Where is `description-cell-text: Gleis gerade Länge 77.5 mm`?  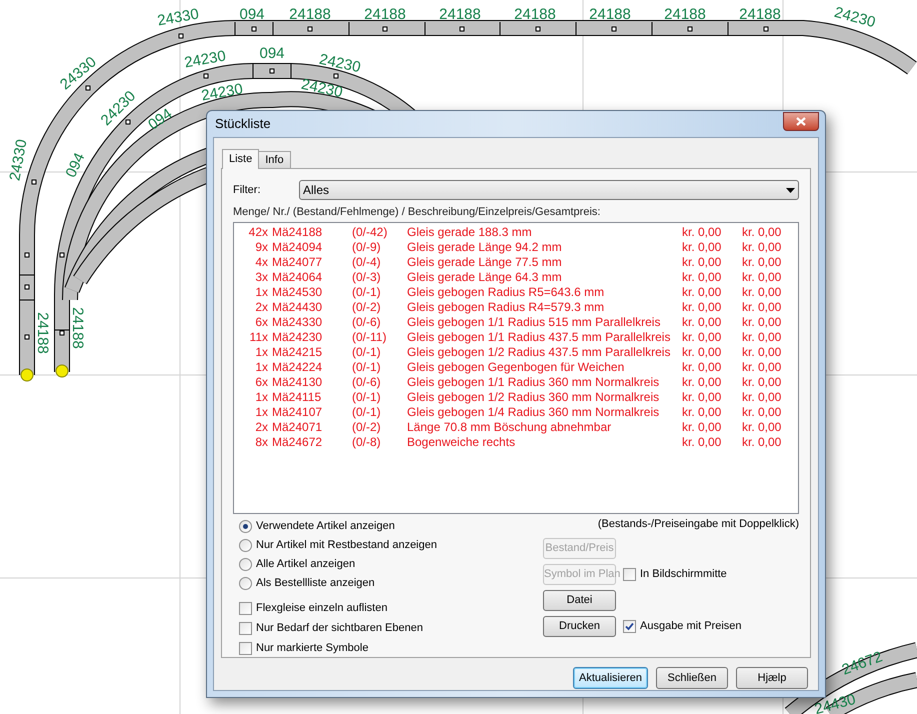 description-cell-text: Gleis gerade Länge 77.5 mm is located at coordinates (485, 262).